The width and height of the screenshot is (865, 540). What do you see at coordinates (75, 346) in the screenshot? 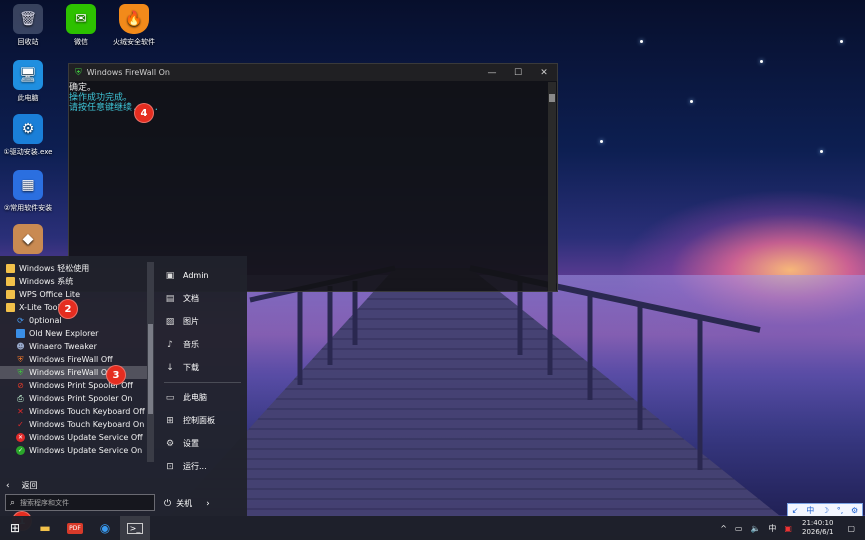
I see `program-item-winaero-tweaker: ☻ Winaero Tweaker` at bounding box center [75, 346].